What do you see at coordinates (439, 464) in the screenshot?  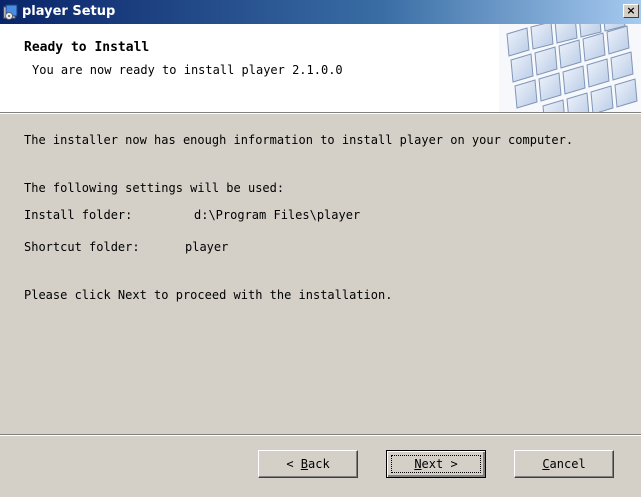 I see `next-rest: ext >` at bounding box center [439, 464].